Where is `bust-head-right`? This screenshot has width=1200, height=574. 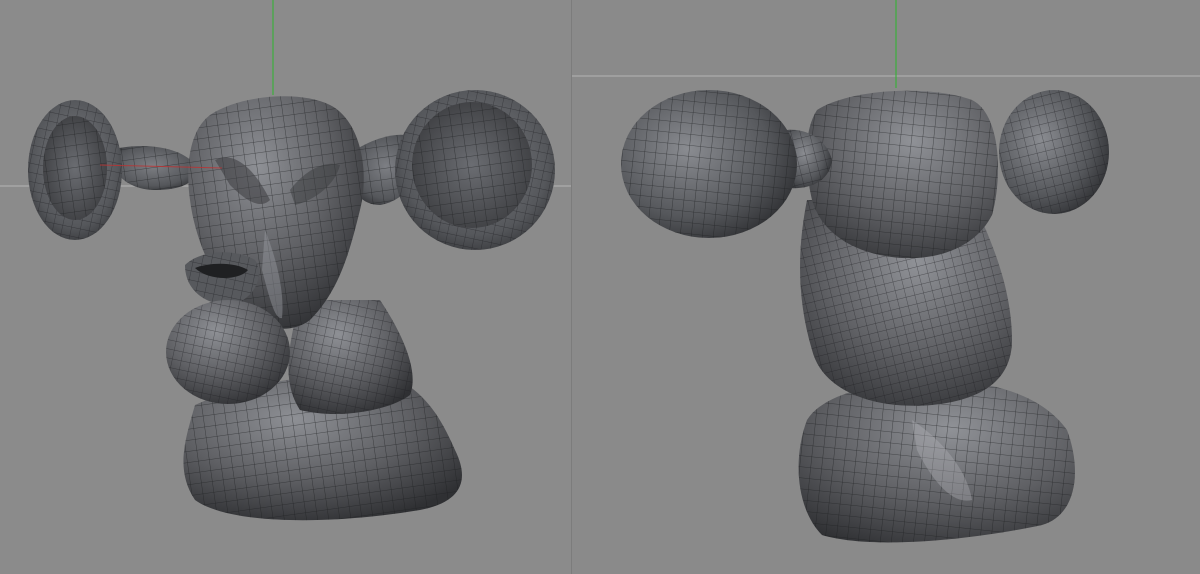
bust-head-right is located at coordinates (902, 174).